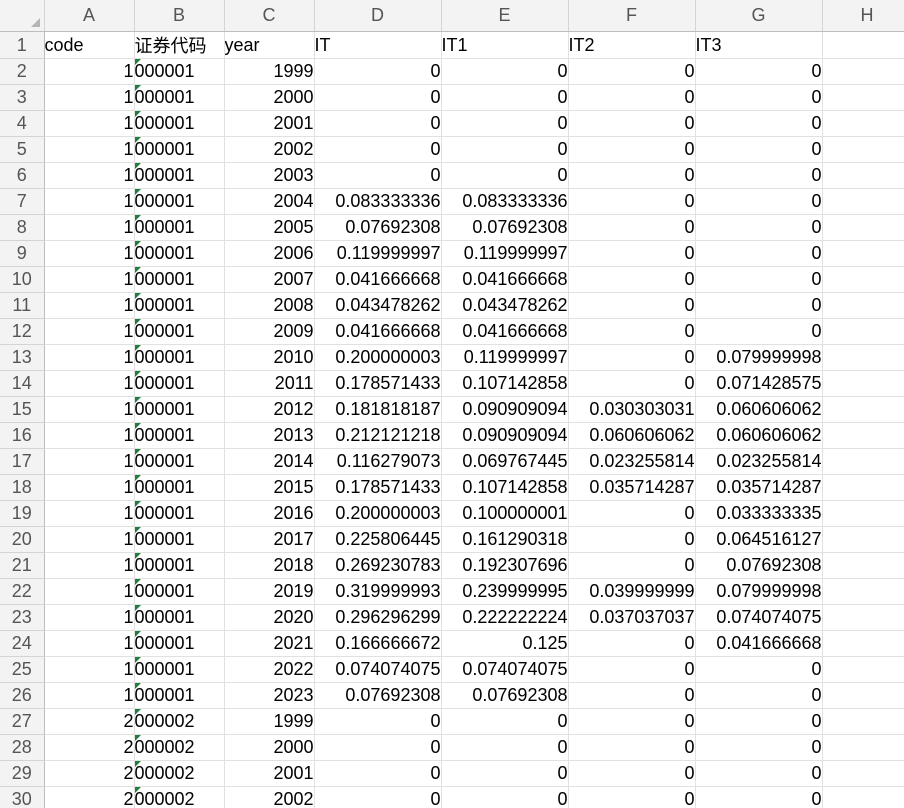 This screenshot has height=808, width=904. Describe the element at coordinates (759, 16) in the screenshot. I see `column-header-g: G` at that location.